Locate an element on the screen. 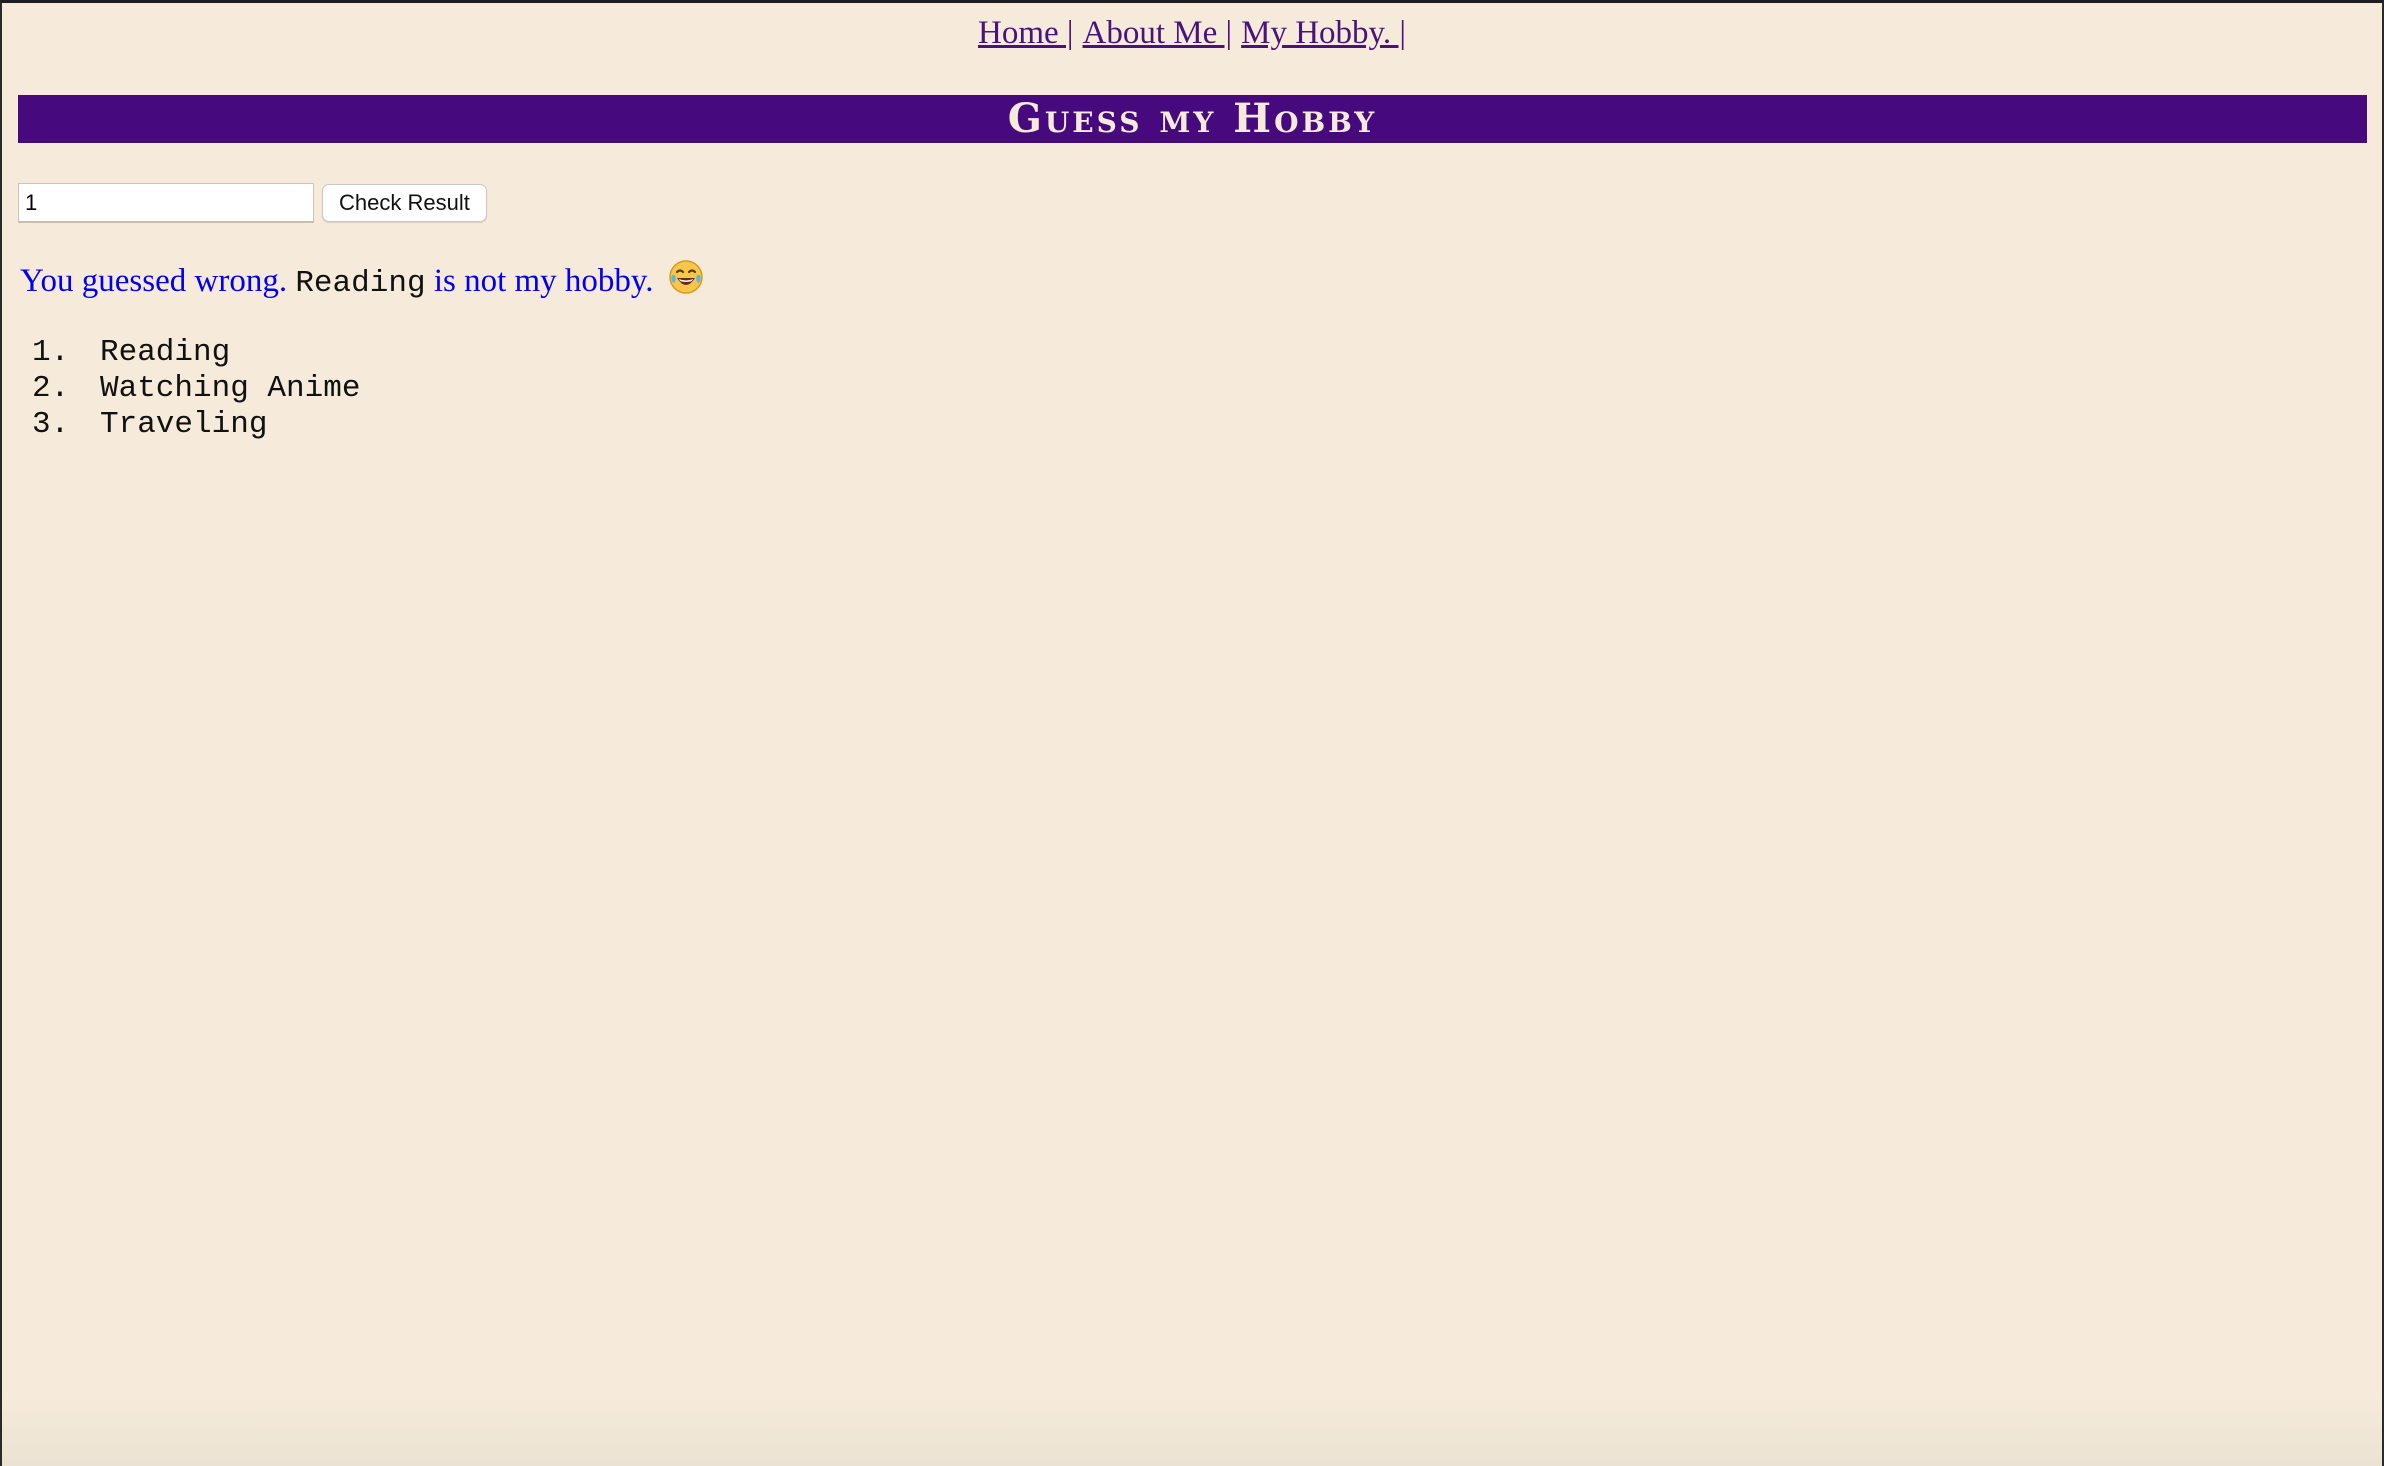  guess-form: Check Result is located at coordinates (252, 203).